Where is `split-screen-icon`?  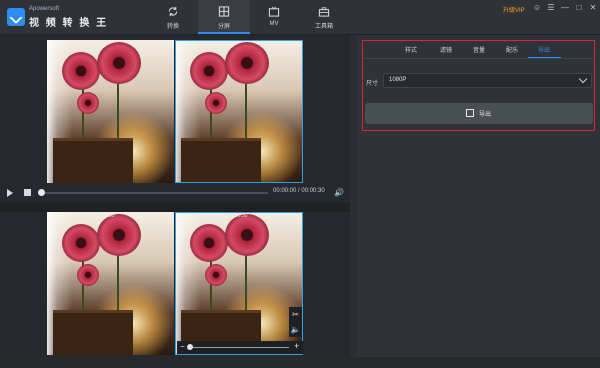 split-screen-icon is located at coordinates (224, 11).